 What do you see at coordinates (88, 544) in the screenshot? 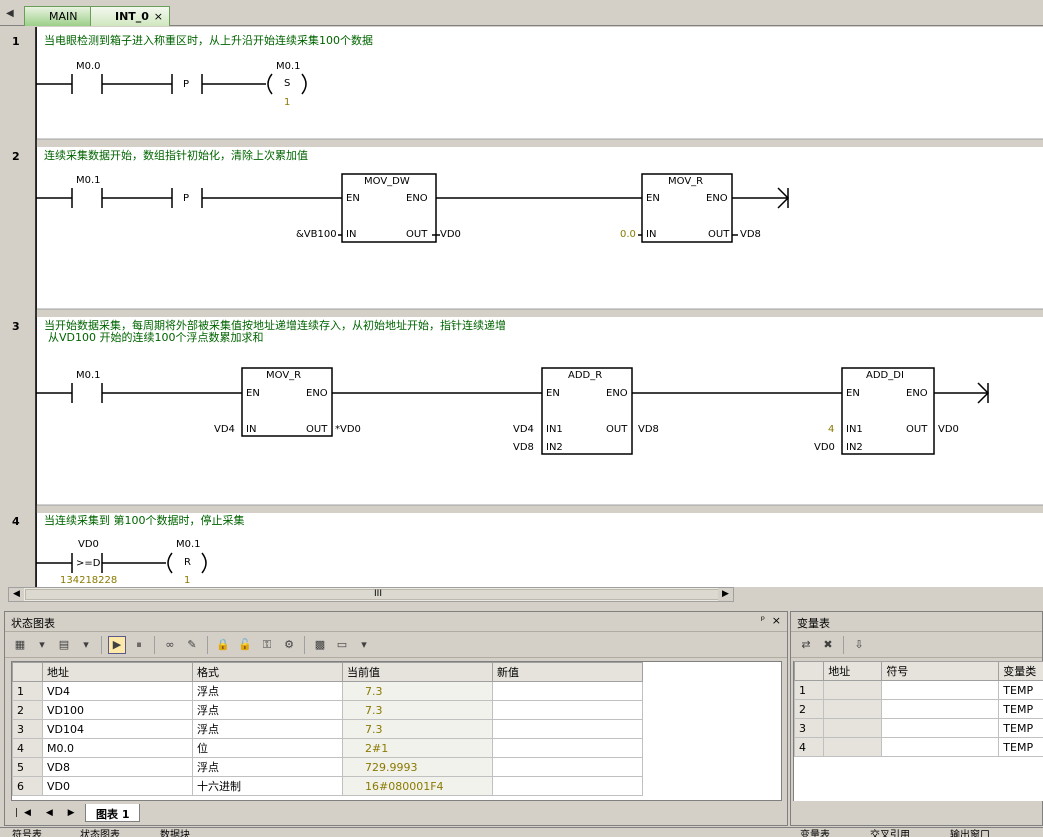
I see `compare-operand: VD0` at bounding box center [88, 544].